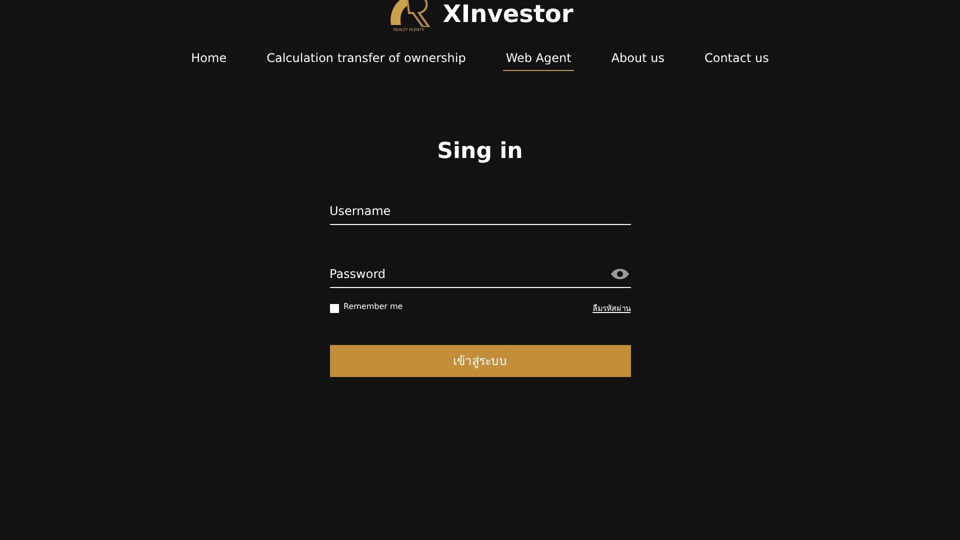 The width and height of the screenshot is (960, 540). What do you see at coordinates (611, 309) in the screenshot?
I see `forgot-password-link: ลืมรหัสผ่าน` at bounding box center [611, 309].